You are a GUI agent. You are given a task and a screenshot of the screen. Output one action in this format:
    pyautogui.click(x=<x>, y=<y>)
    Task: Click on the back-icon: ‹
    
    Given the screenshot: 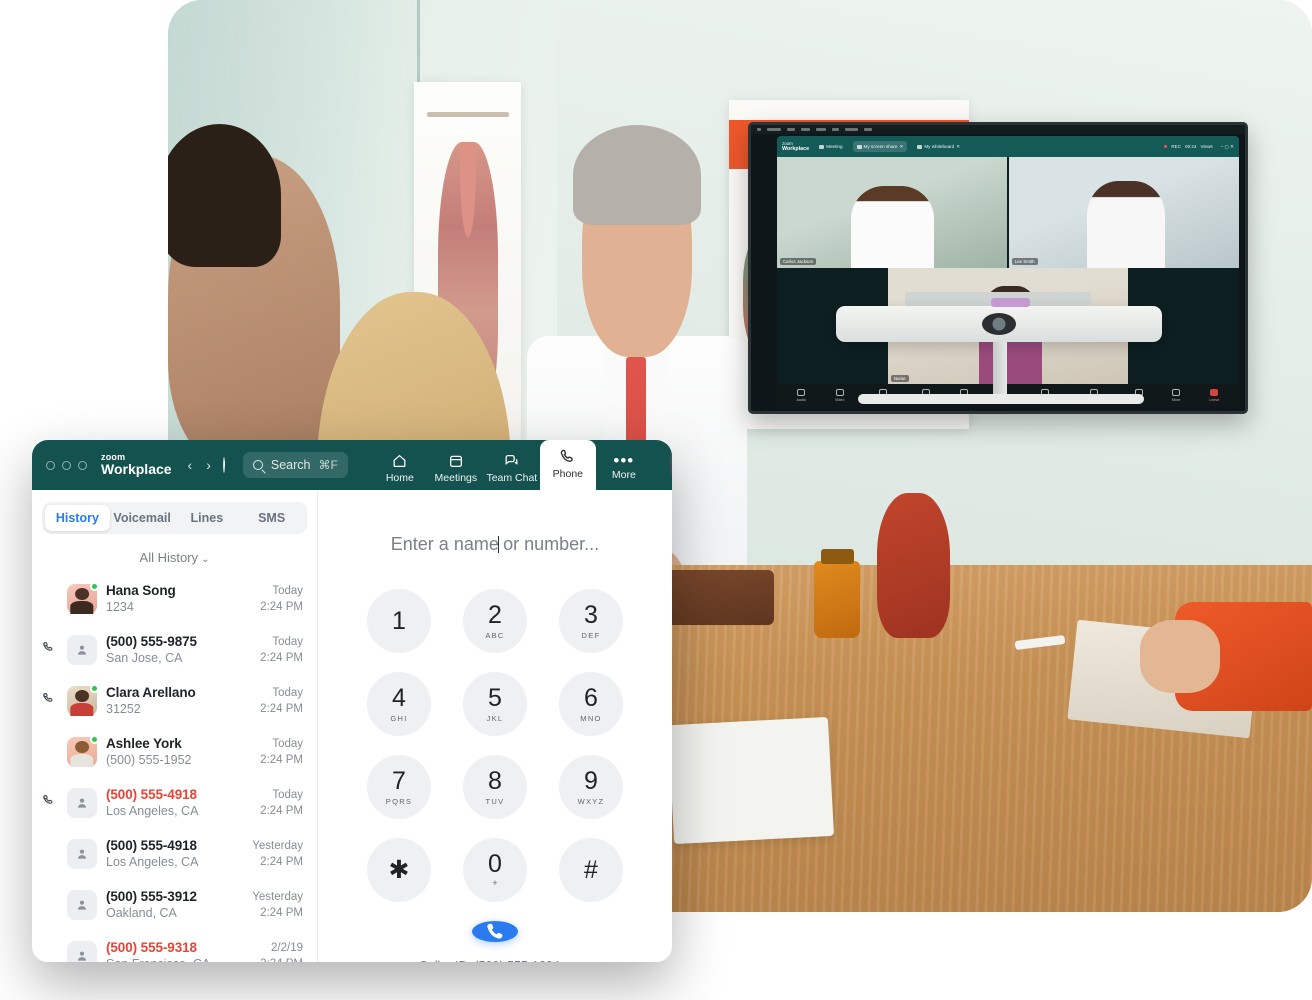 What is the action you would take?
    pyautogui.click(x=190, y=465)
    